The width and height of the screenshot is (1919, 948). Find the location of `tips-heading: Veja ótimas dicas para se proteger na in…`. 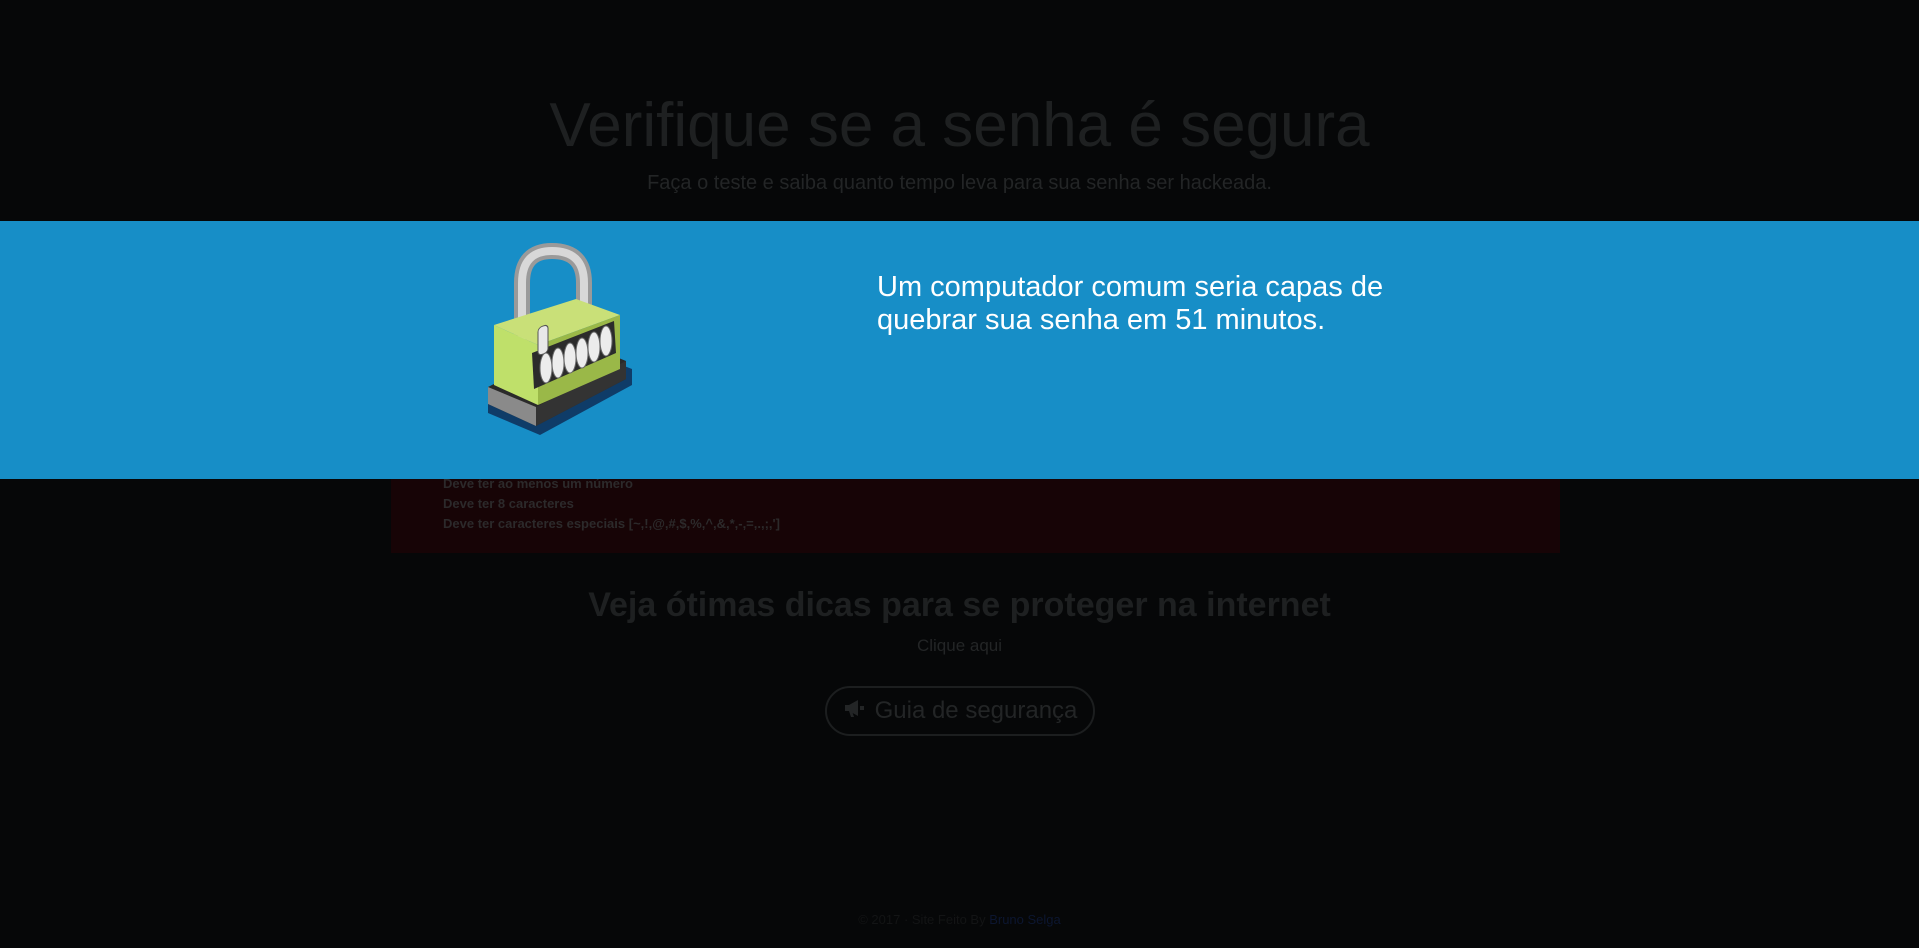

tips-heading: Veja ótimas dicas para se proteger na in… is located at coordinates (959, 605).